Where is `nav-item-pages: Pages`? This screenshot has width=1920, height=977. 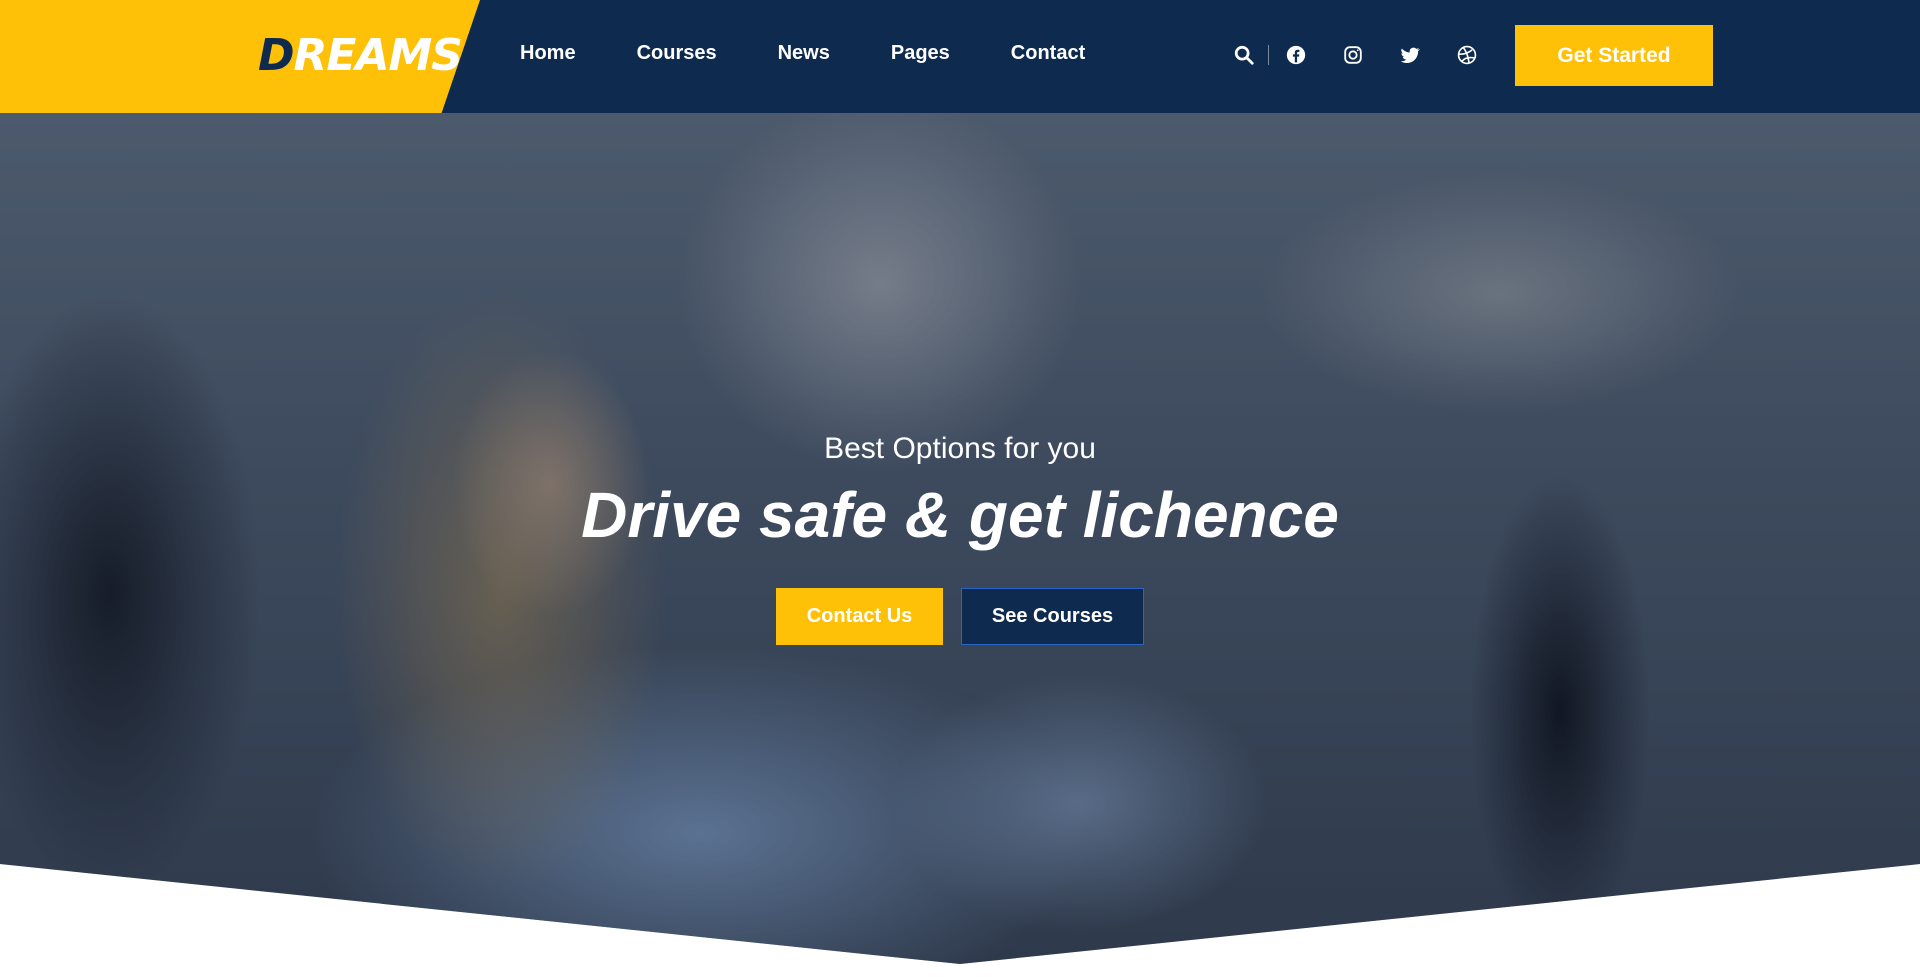
nav-item-pages: Pages is located at coordinates (920, 53).